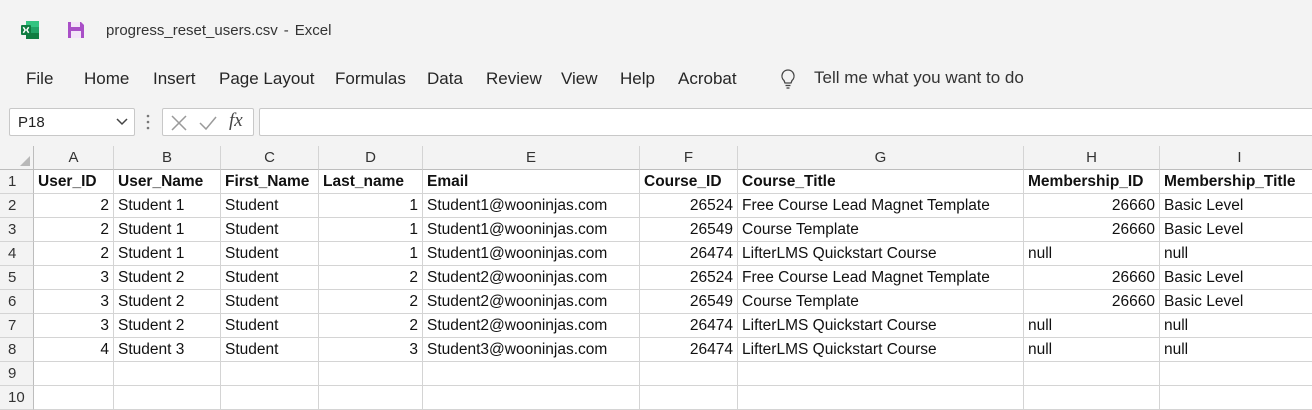 This screenshot has width=1312, height=410. What do you see at coordinates (371, 182) in the screenshot?
I see `header-cell: Last_name` at bounding box center [371, 182].